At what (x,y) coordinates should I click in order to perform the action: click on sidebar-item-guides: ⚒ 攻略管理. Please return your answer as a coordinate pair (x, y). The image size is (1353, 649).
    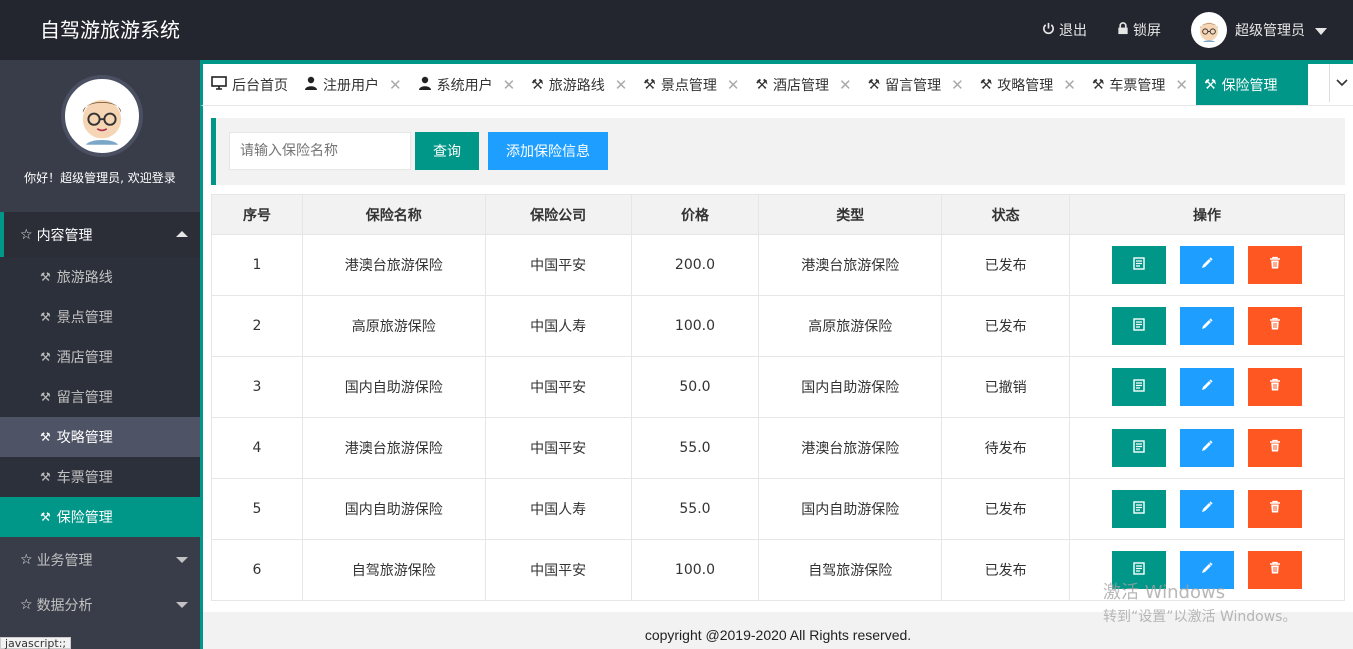
    Looking at the image, I should click on (100, 437).